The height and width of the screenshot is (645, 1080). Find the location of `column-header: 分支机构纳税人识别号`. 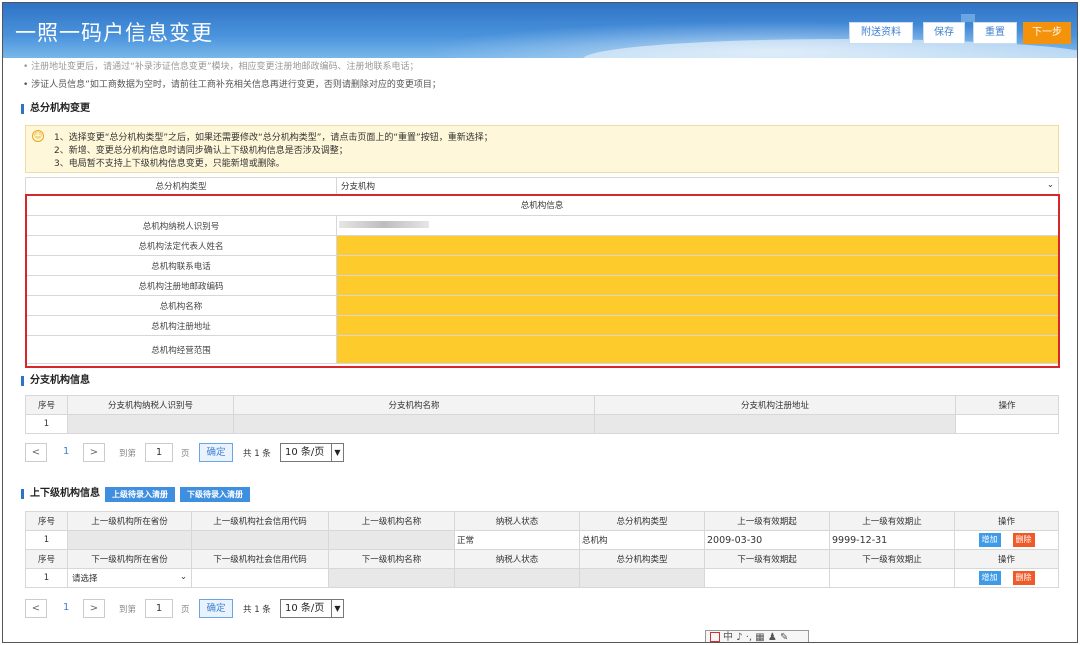

column-header: 分支机构纳税人识别号 is located at coordinates (150, 405).